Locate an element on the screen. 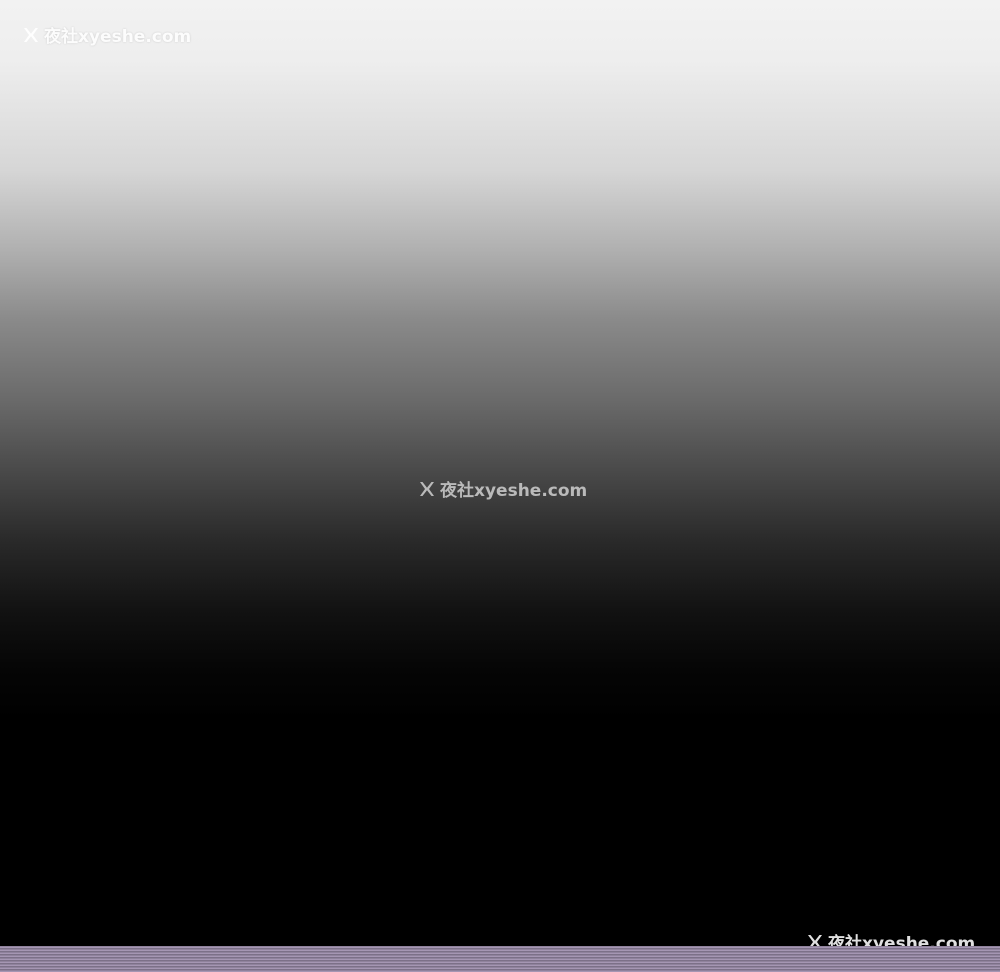  bottom-noise-strip is located at coordinates (500, 959).